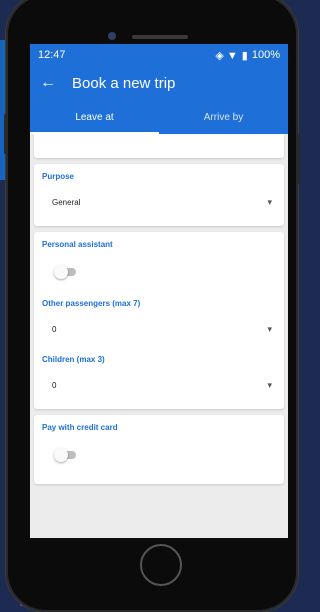  I want to click on pay-credit-label: Pay with credit card, so click(80, 427).